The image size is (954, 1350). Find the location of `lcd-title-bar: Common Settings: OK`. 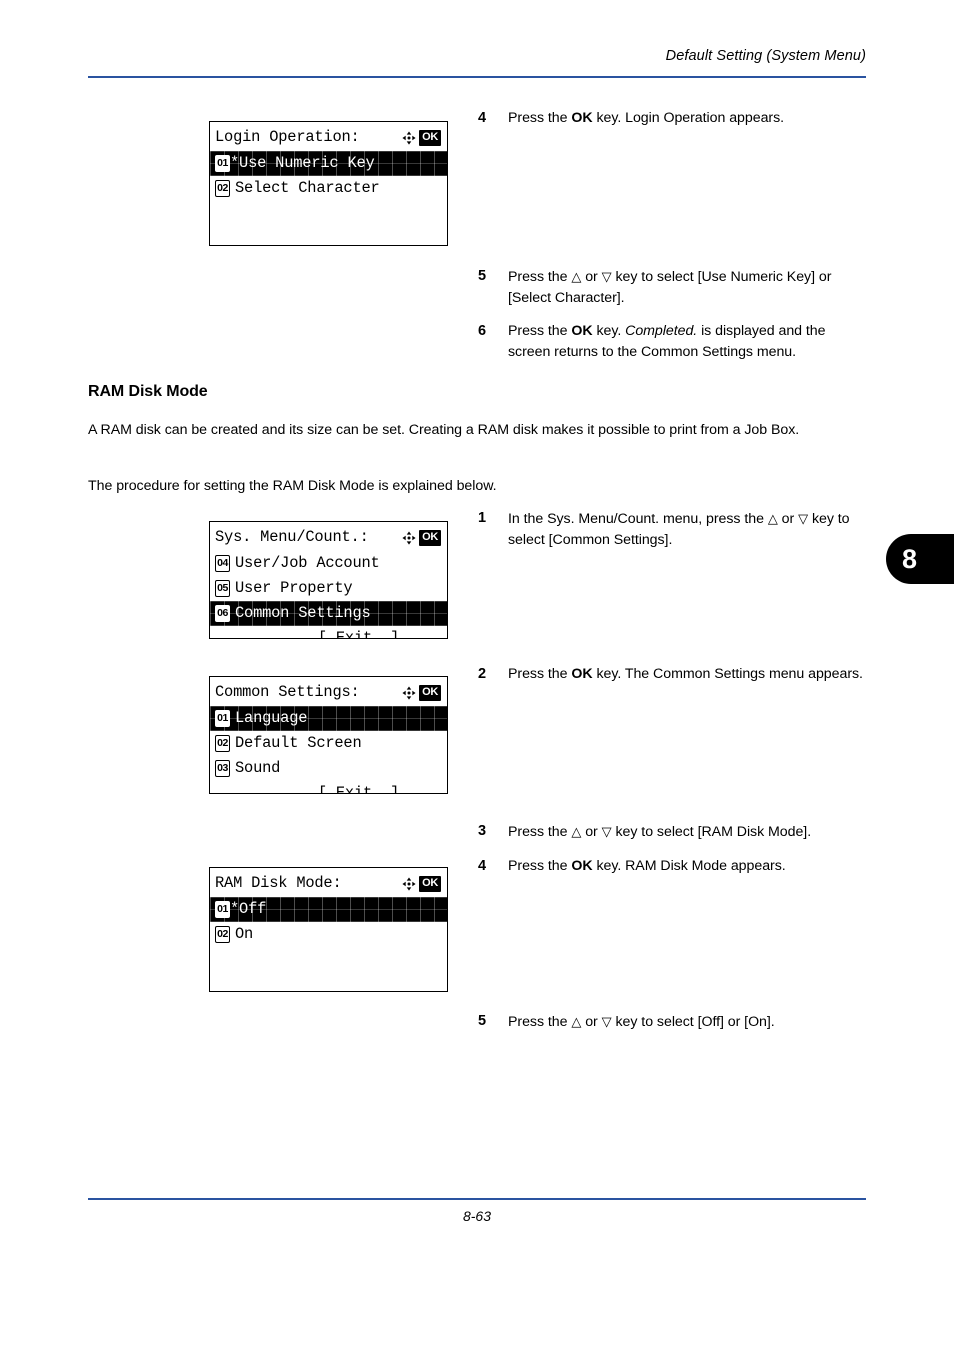

lcd-title-bar: Common Settings: OK is located at coordinates (328, 691).